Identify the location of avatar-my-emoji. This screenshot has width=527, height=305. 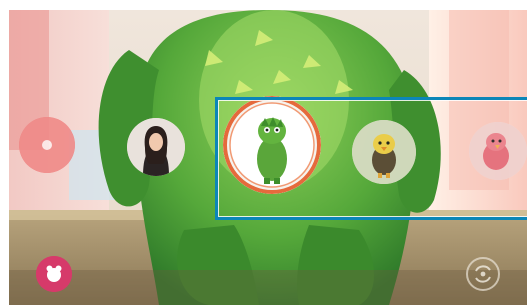
(156, 147).